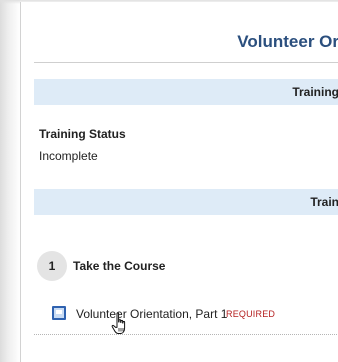 The height and width of the screenshot is (362, 338). I want to click on course-module-icon-screen, so click(59, 312).